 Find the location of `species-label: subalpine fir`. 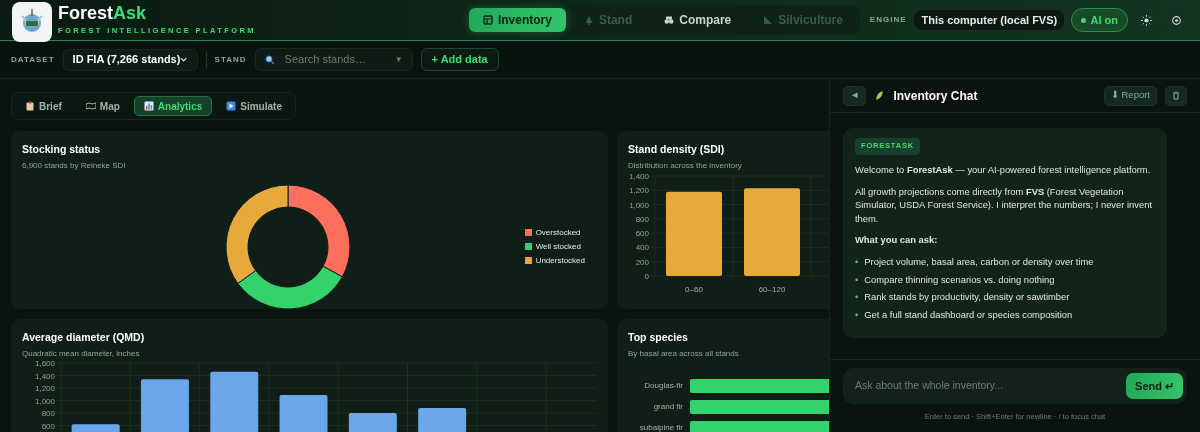

species-label: subalpine fir is located at coordinates (660, 427).